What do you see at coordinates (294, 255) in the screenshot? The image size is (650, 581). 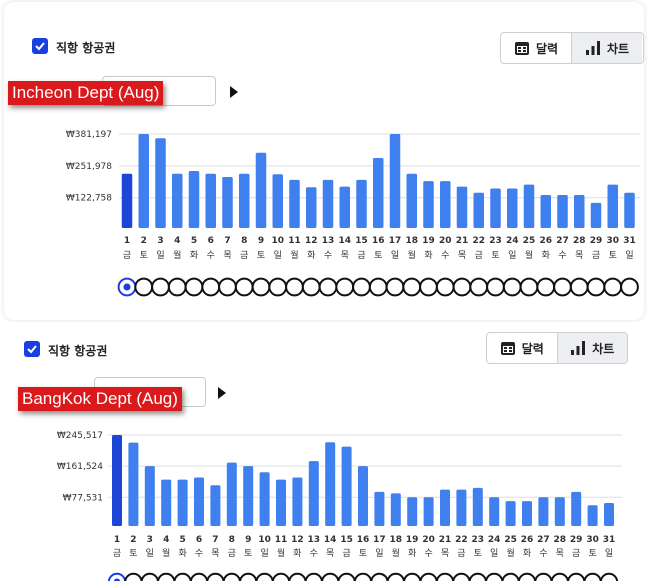 I see `weekday-label: 월` at bounding box center [294, 255].